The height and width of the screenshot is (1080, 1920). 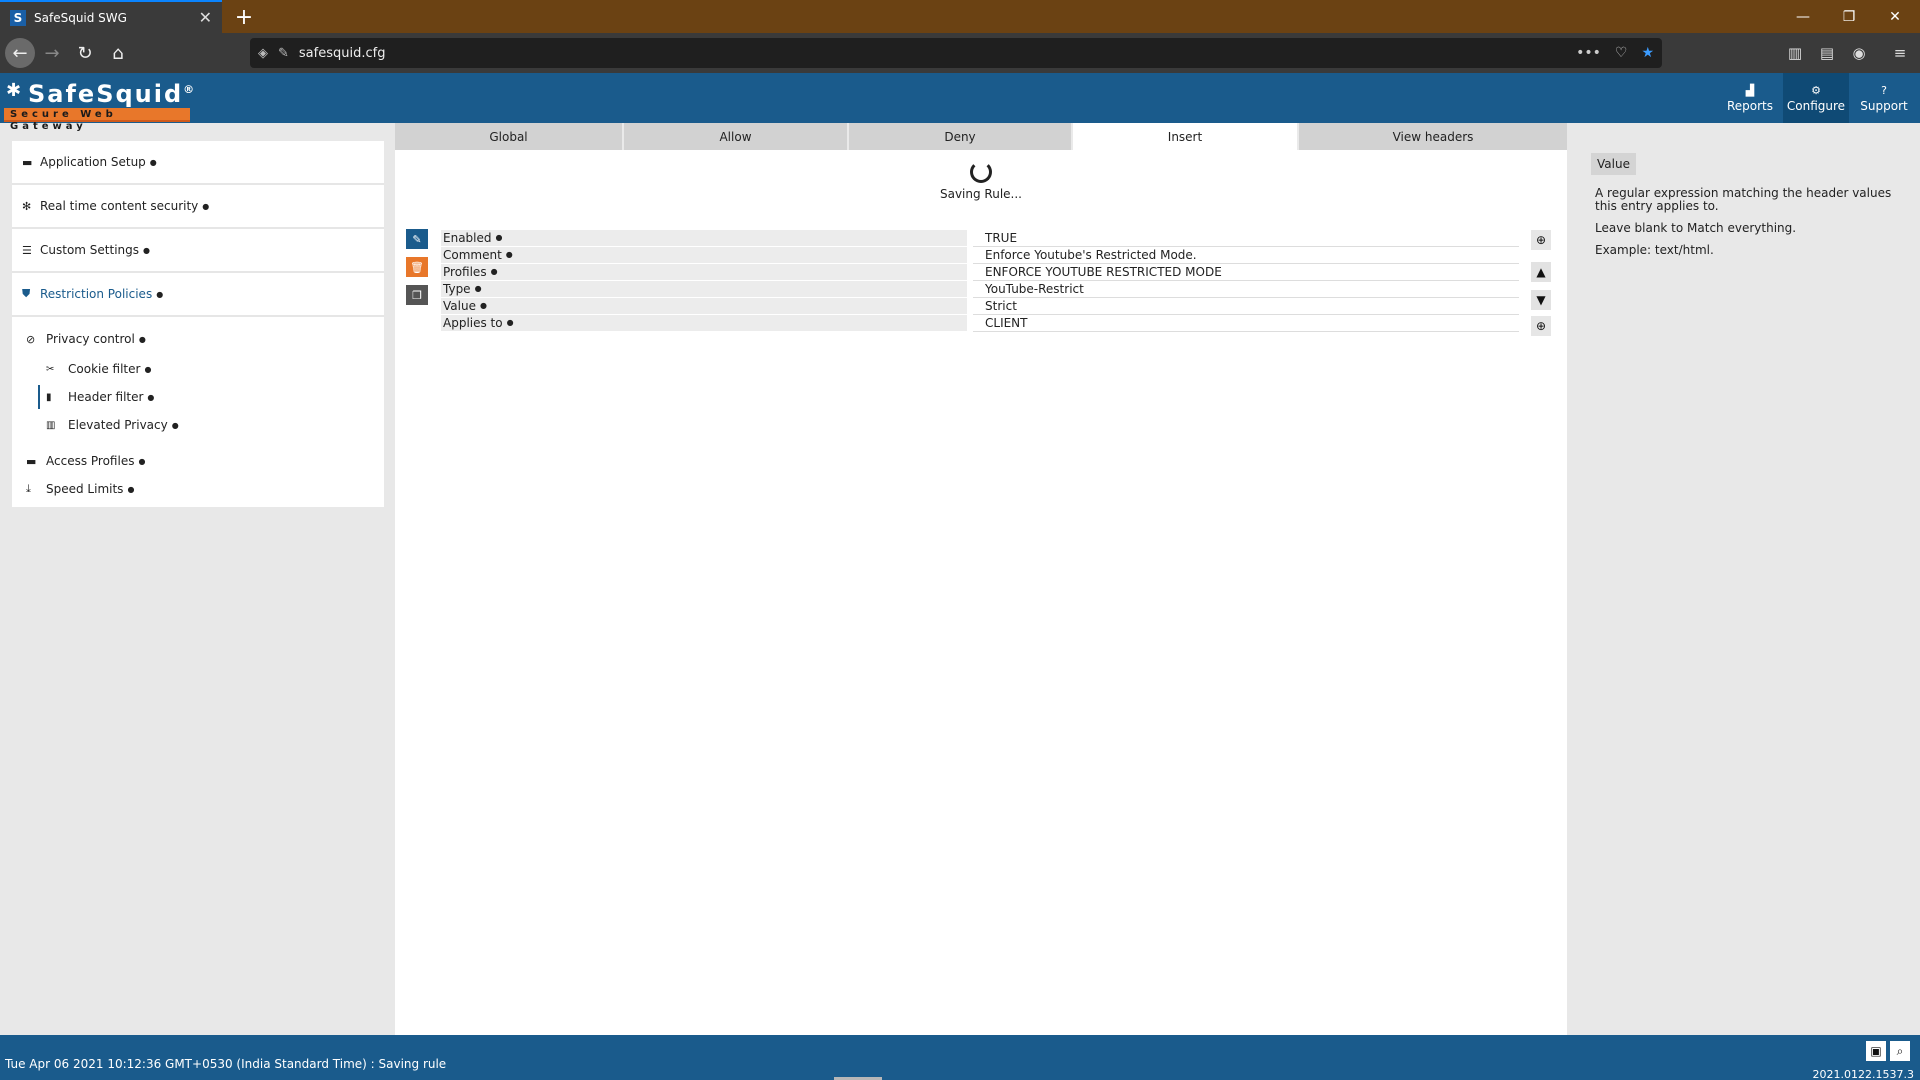 I want to click on rule-actions: ✎ 🗑 ❐, so click(x=417, y=271).